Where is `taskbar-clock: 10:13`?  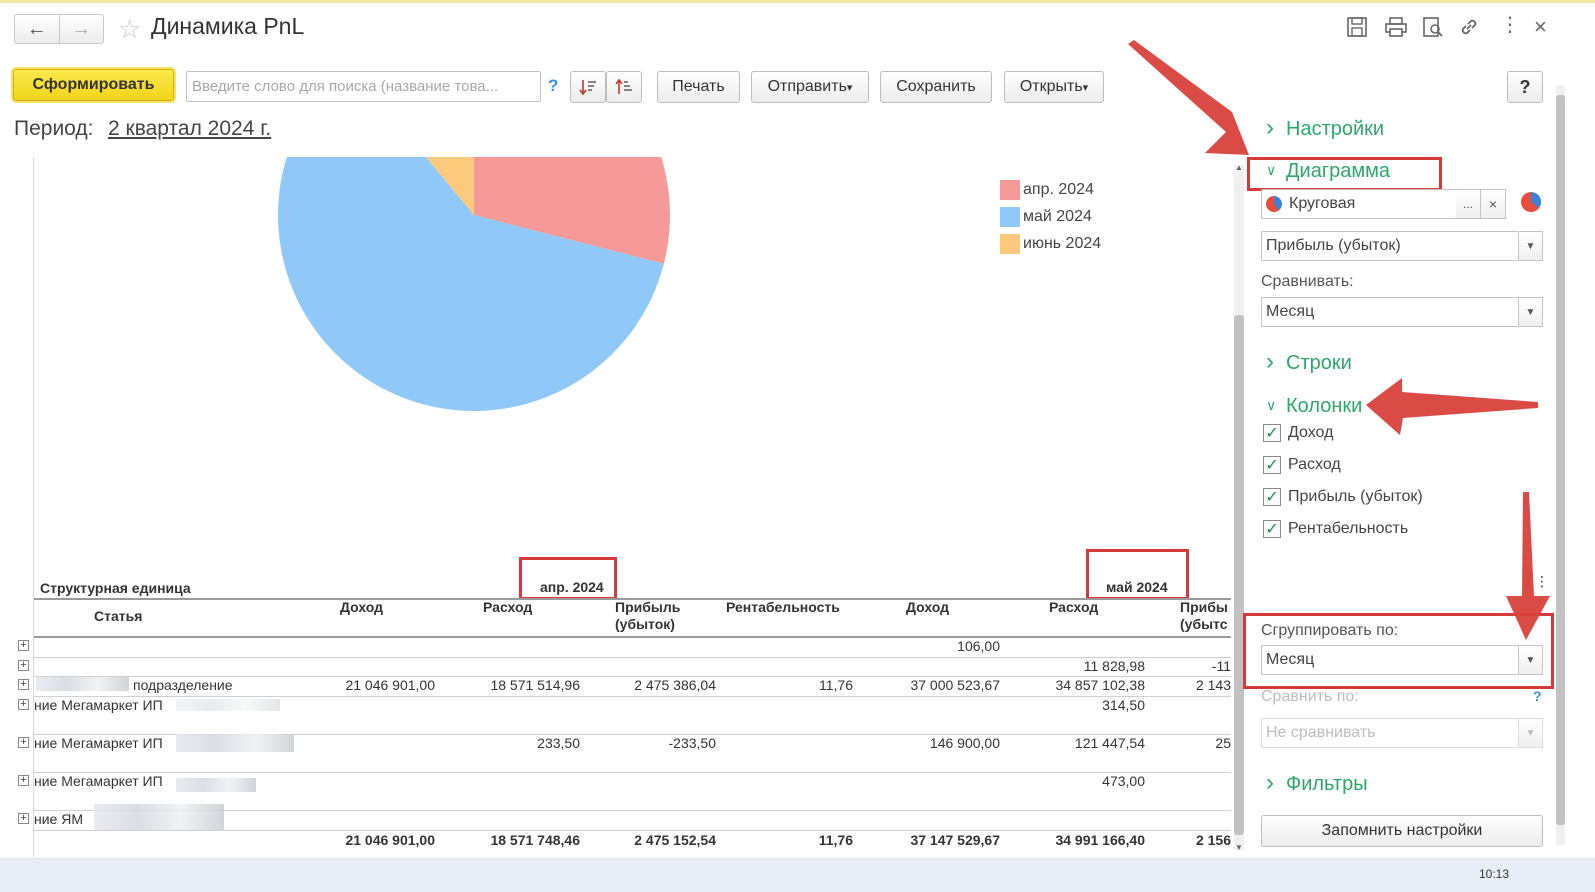
taskbar-clock: 10:13 is located at coordinates (1493, 874).